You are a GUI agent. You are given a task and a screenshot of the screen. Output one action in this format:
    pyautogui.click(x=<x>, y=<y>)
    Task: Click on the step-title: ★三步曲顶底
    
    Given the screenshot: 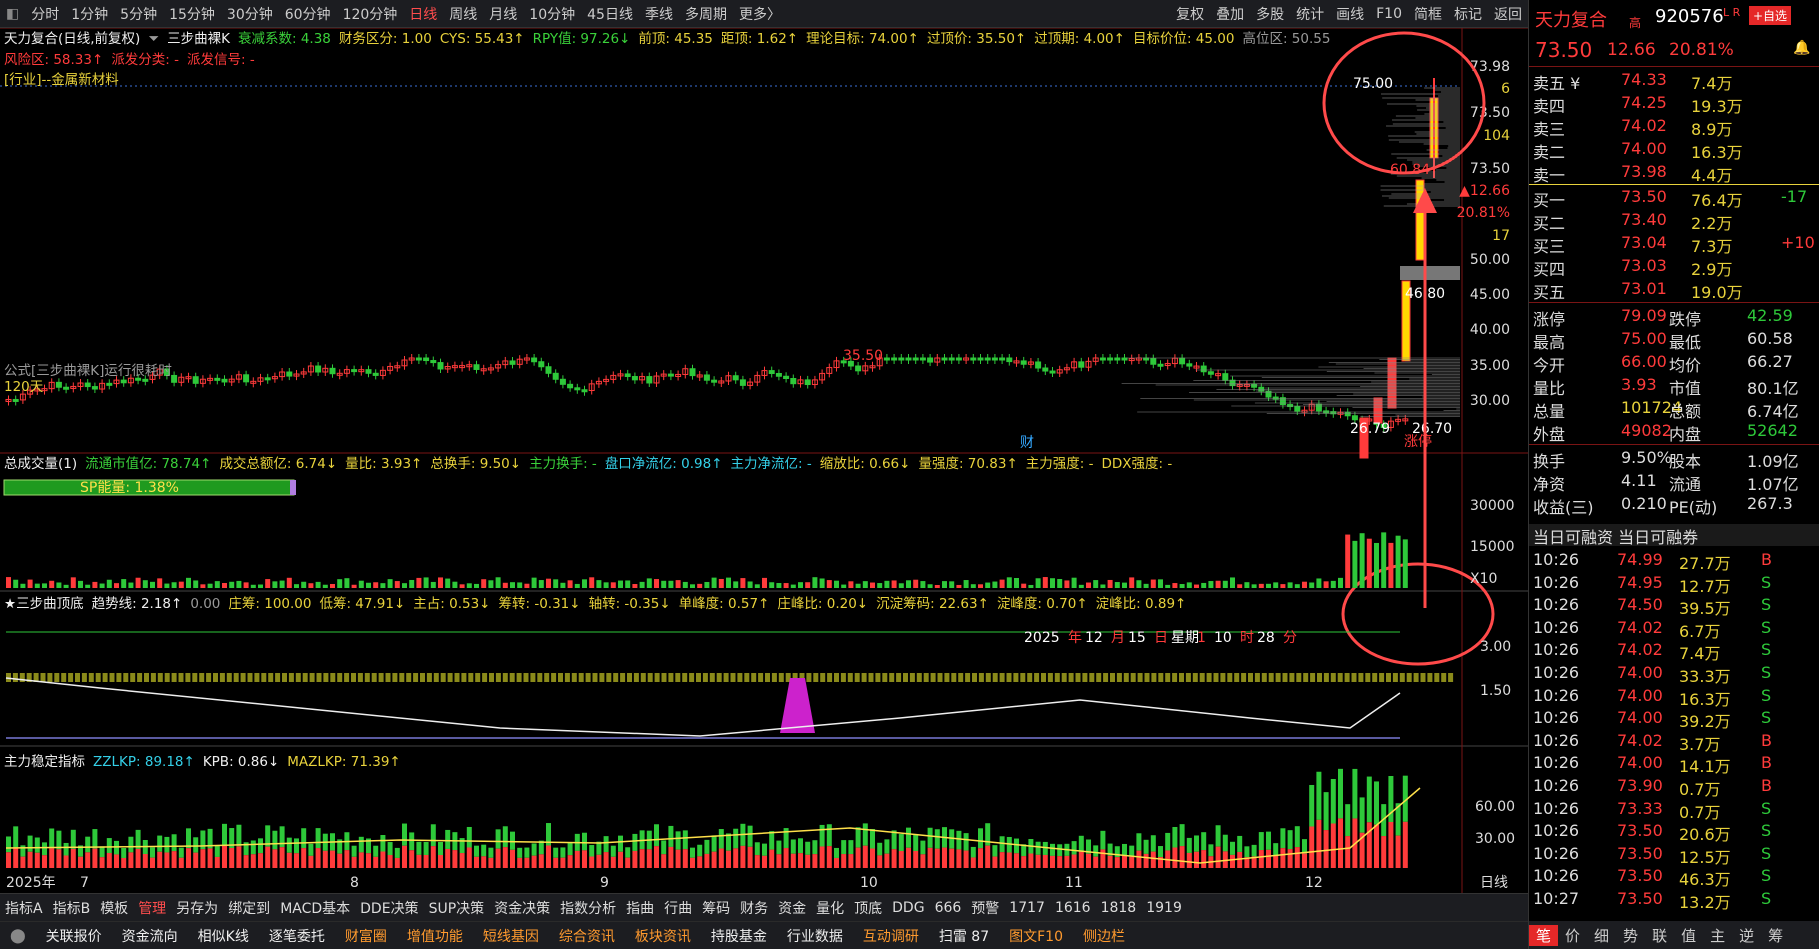 What is the action you would take?
    pyautogui.click(x=44, y=604)
    